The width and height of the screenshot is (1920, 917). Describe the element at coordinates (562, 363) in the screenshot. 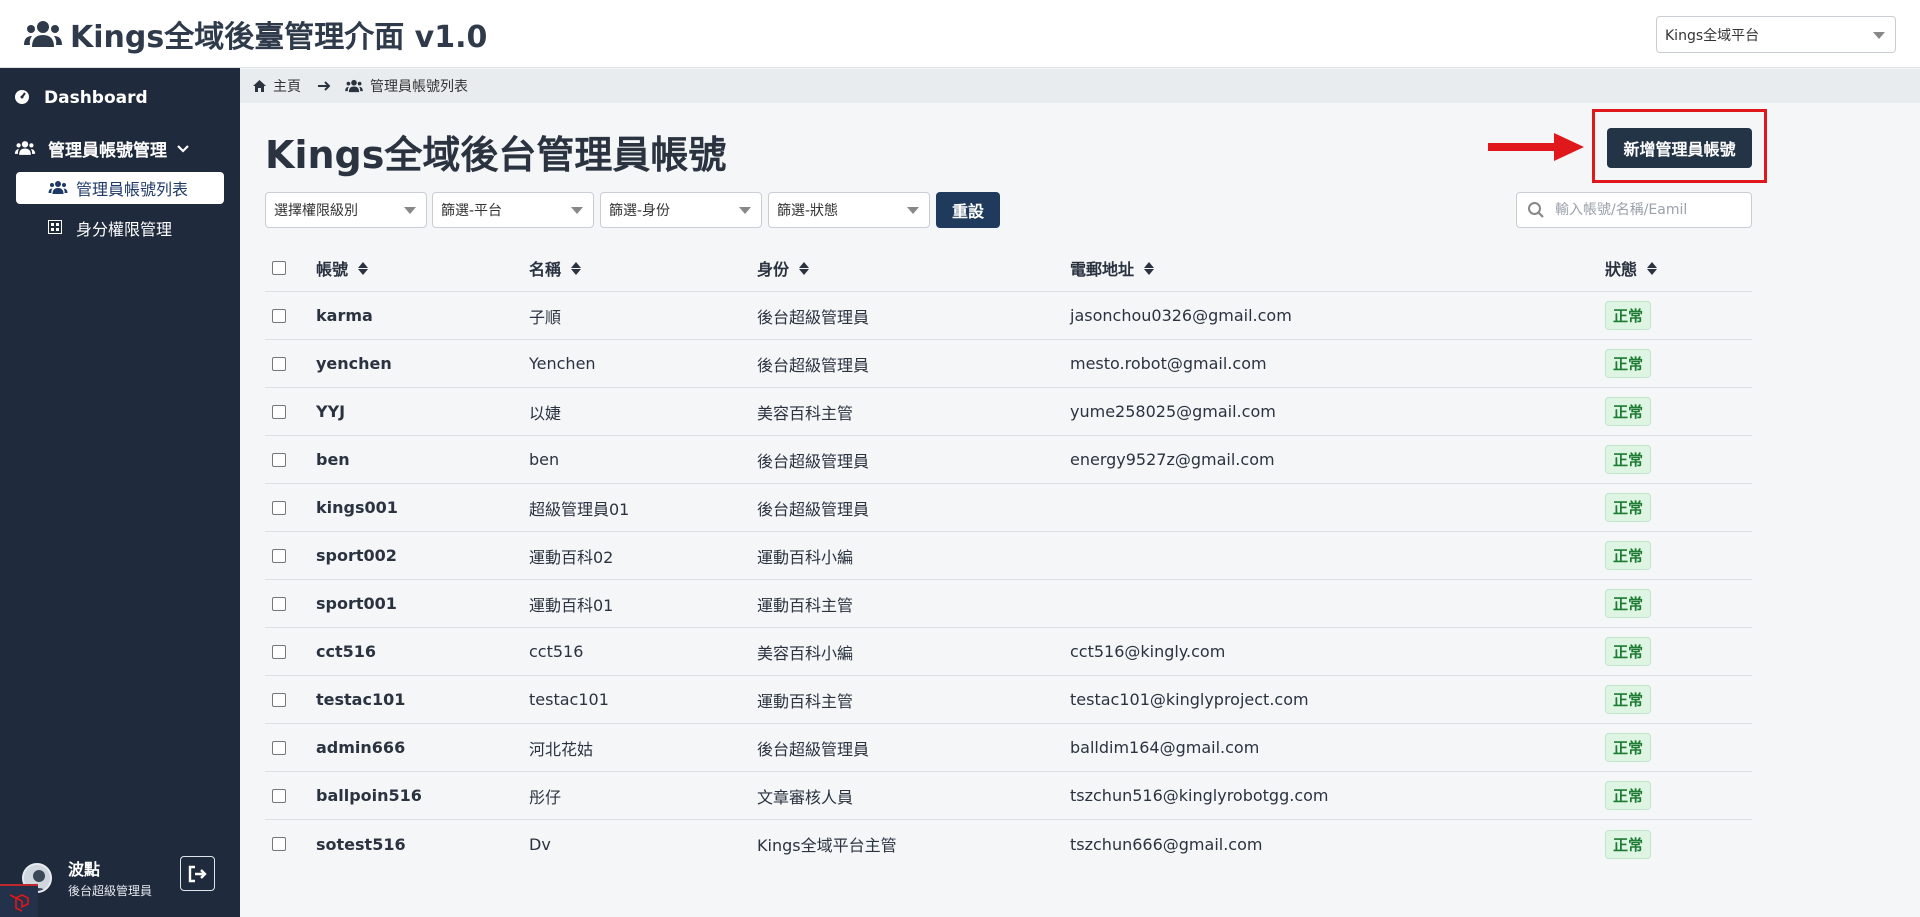

I see `cell-name: Yenchen` at that location.